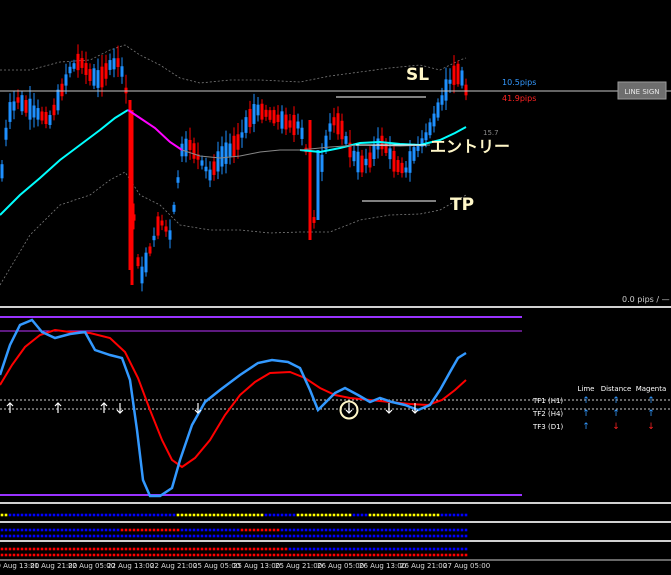  Describe the element at coordinates (462, 205) in the screenshot. I see `tp-label: TP` at that location.